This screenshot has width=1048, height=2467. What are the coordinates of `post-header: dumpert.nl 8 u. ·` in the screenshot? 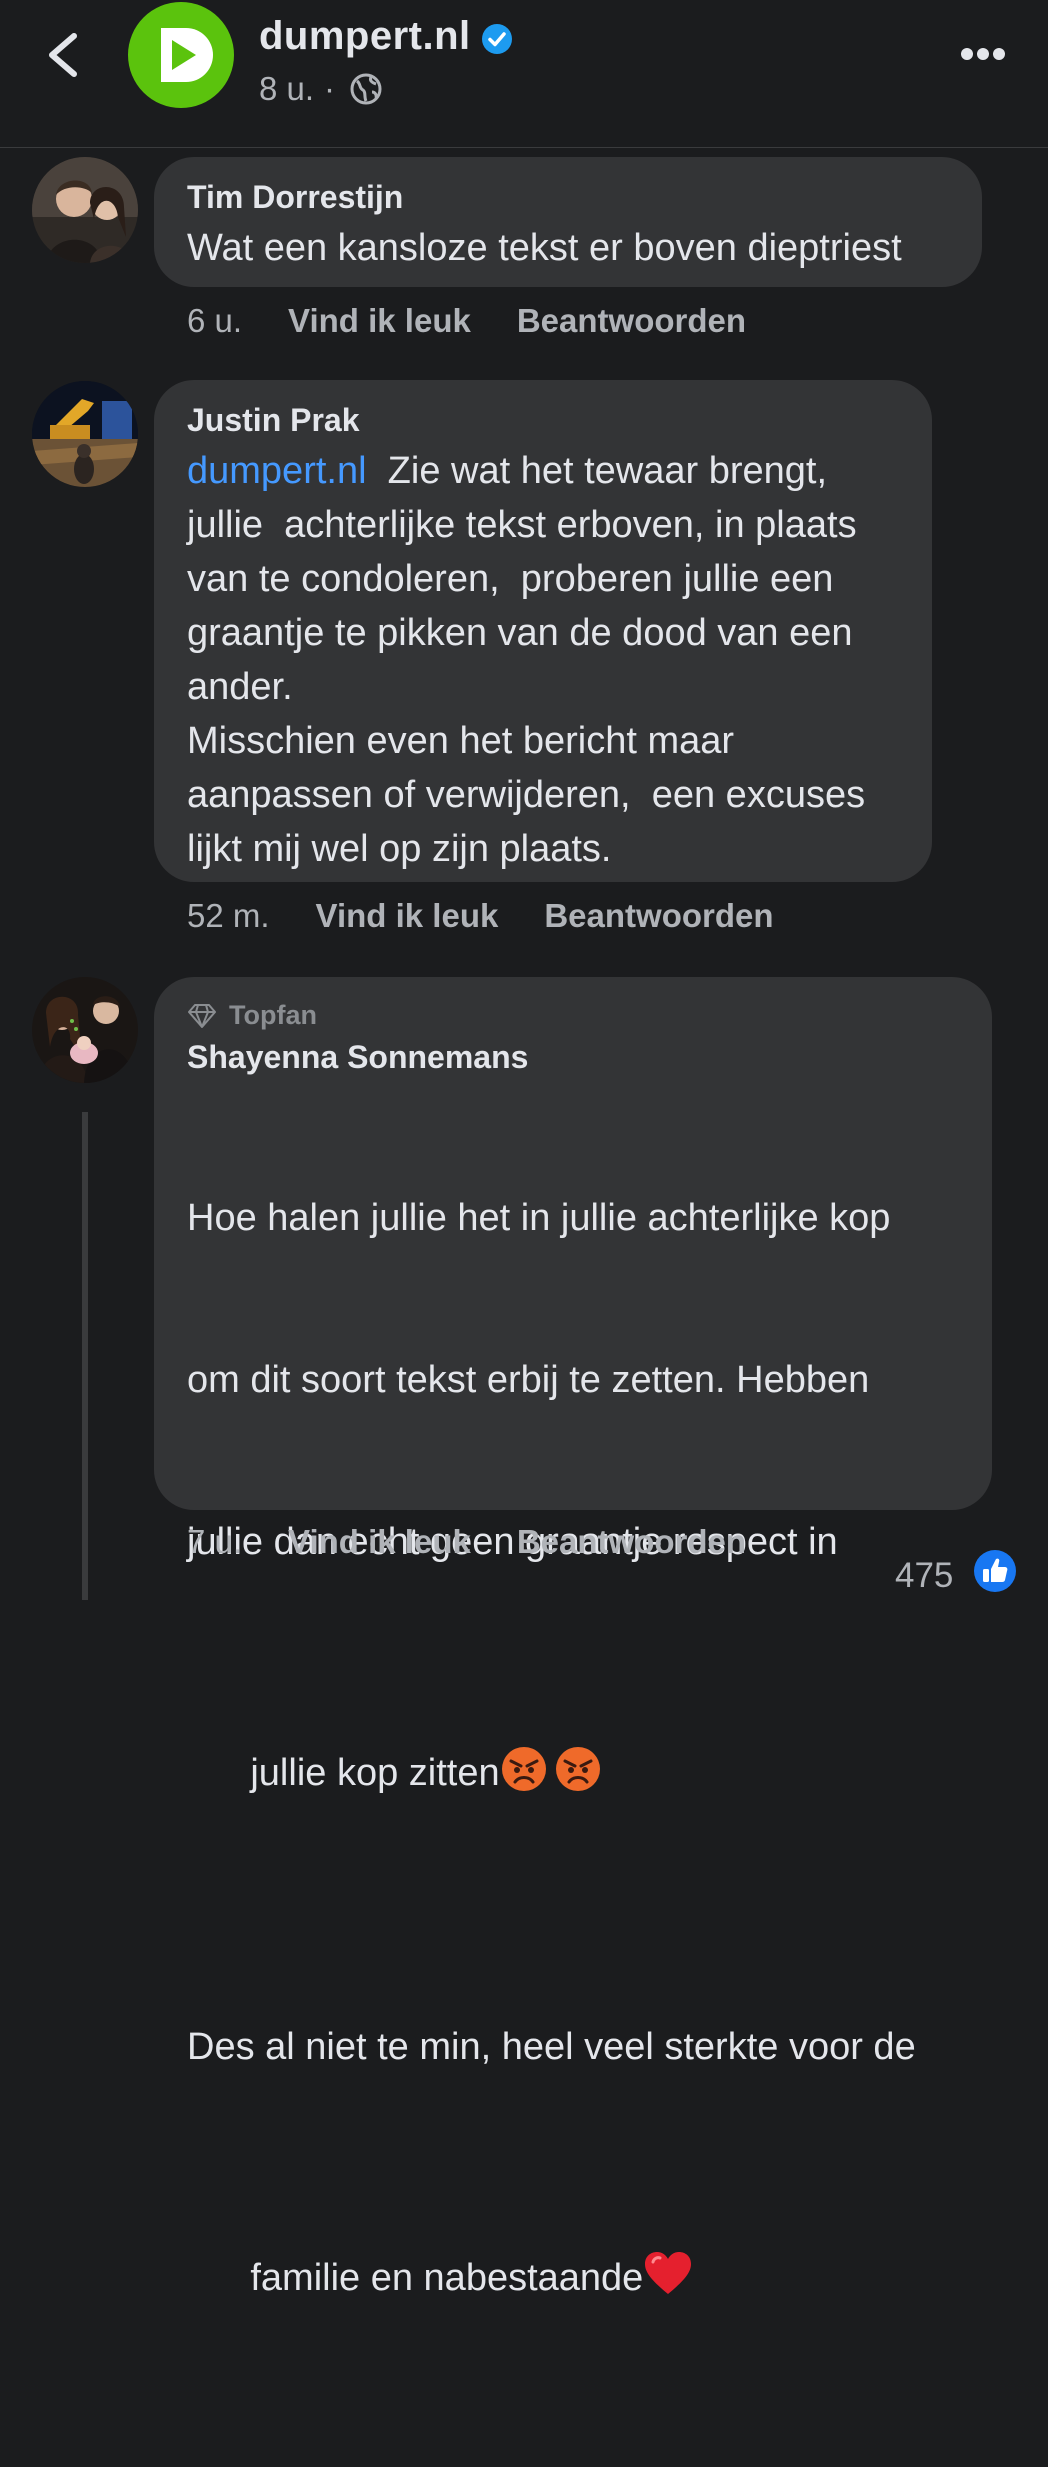 It's located at (524, 74).